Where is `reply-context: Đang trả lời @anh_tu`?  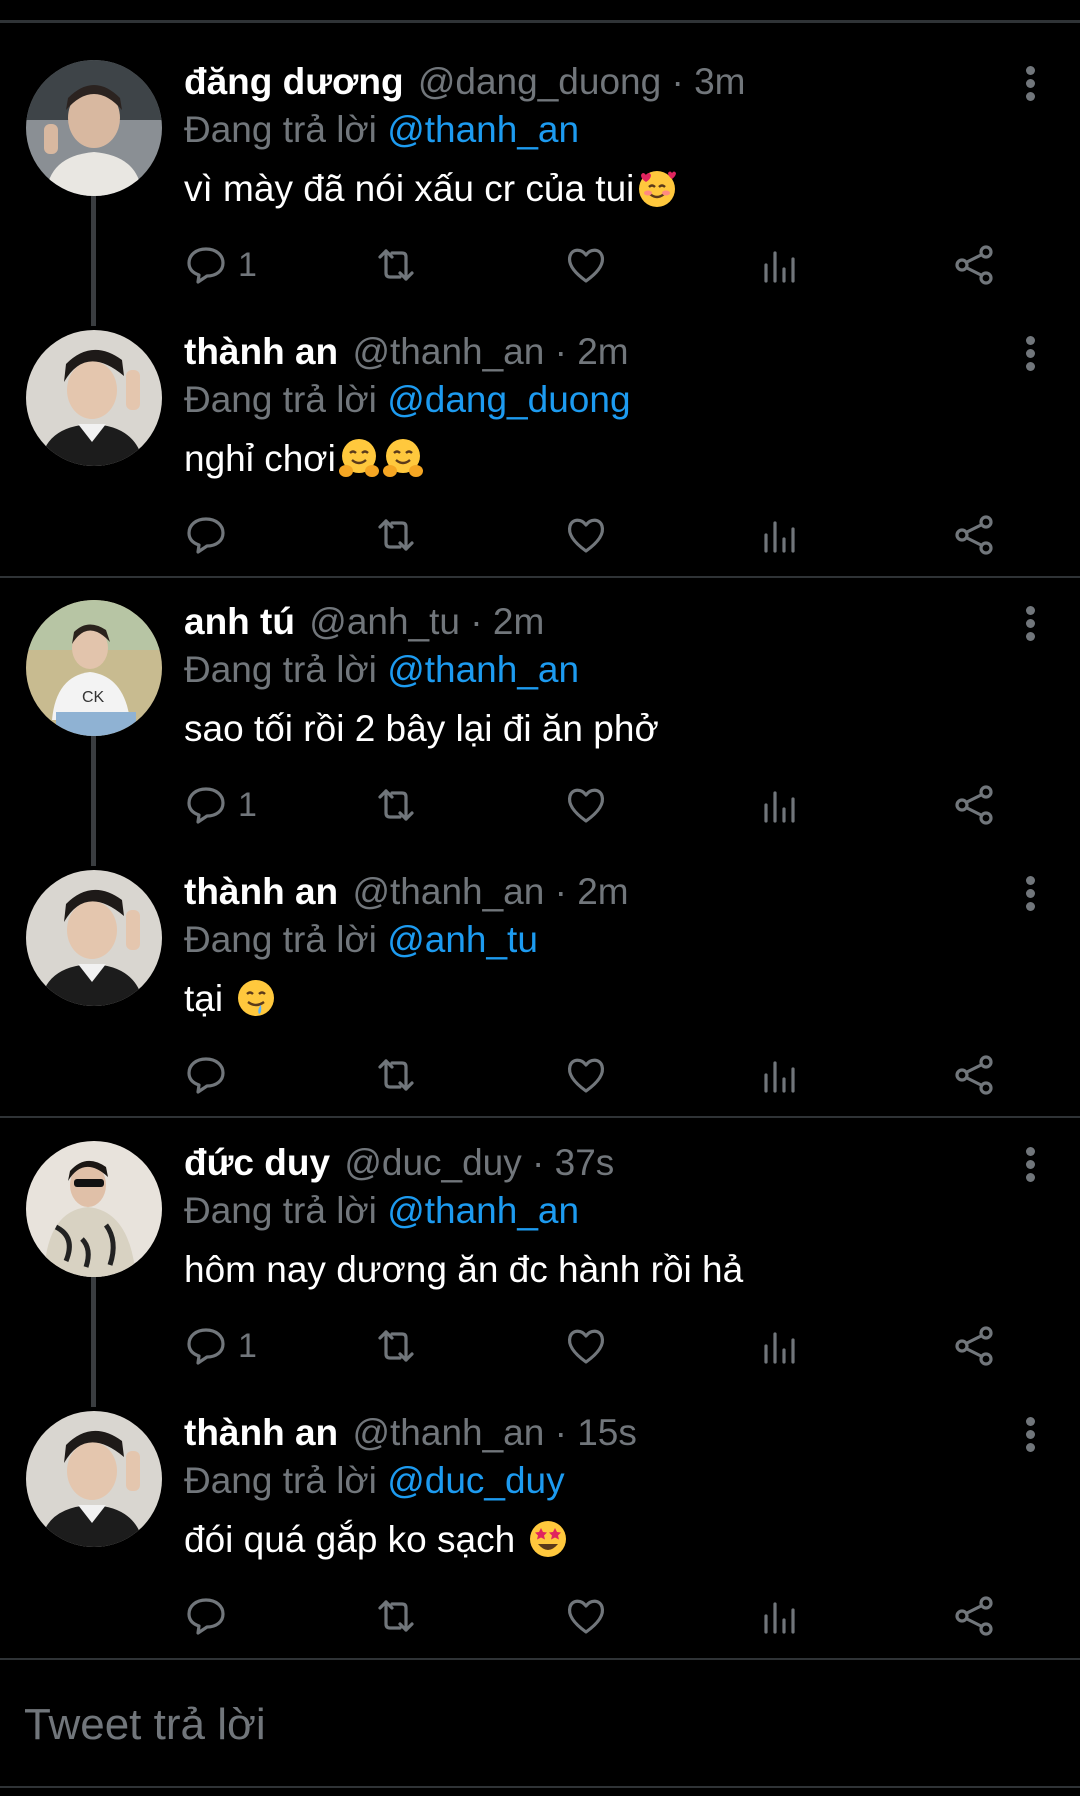
reply-context: Đang trả lời @anh_tu is located at coordinates (361, 939).